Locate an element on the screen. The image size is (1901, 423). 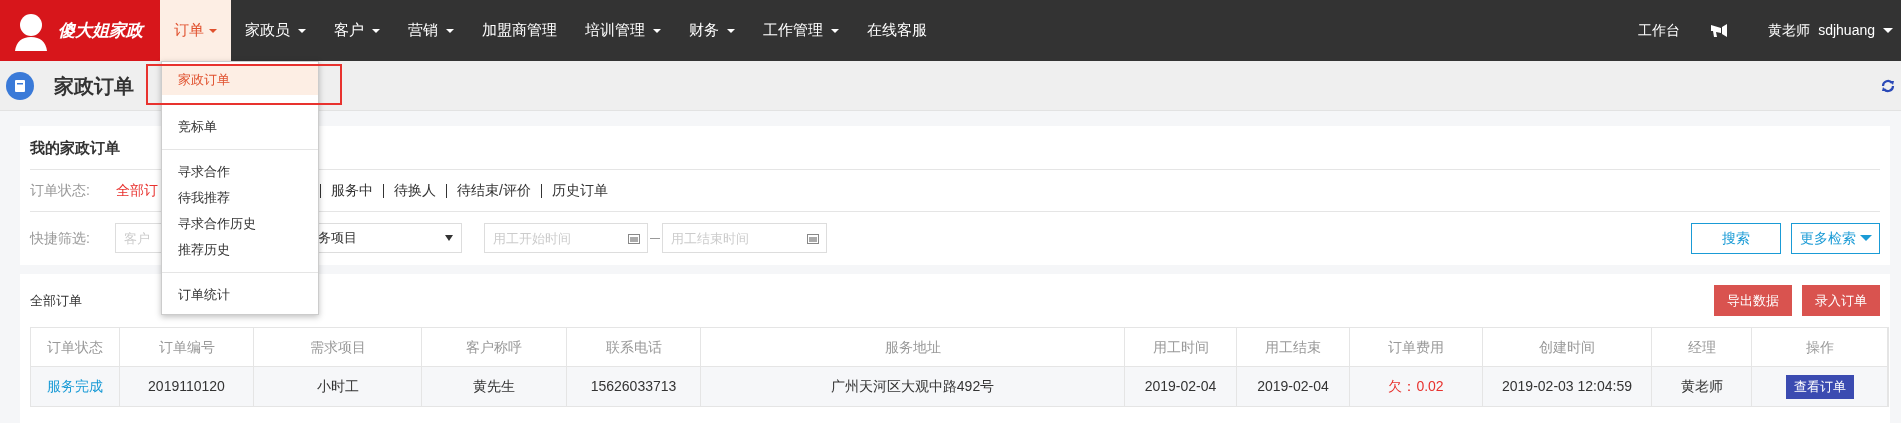
table-cell: 广州天河区大观中路492号 is located at coordinates (913, 386).